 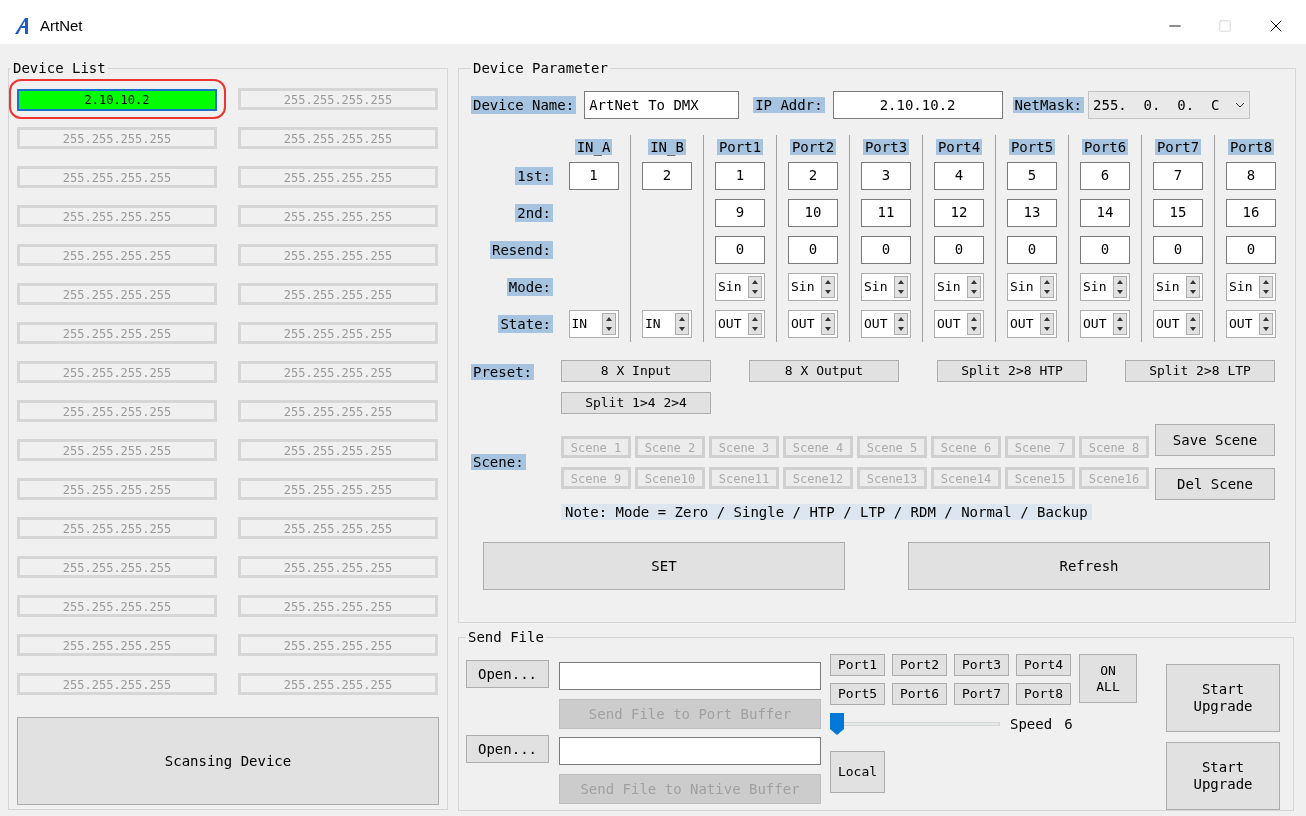 I want to click on number-field: 4, so click(x=959, y=175).